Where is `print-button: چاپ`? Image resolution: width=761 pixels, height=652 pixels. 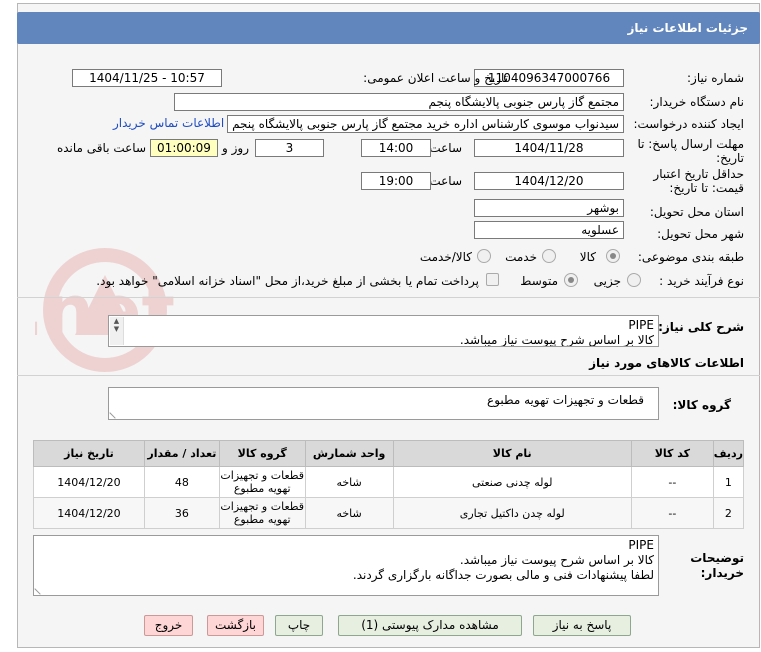
print-button: چاپ is located at coordinates (299, 625).